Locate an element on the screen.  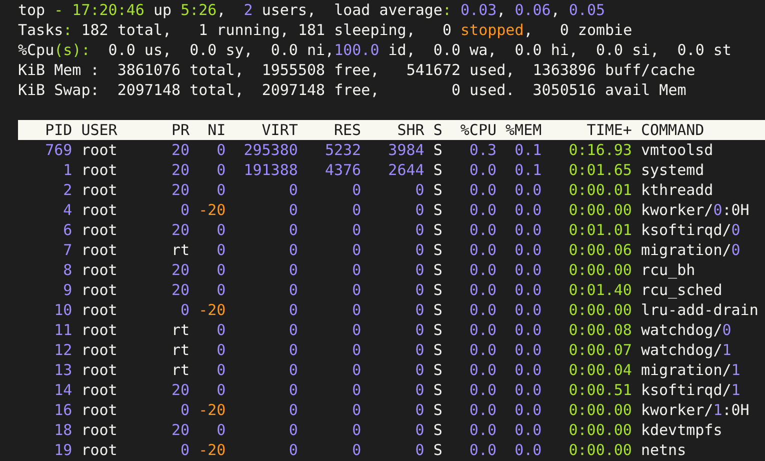
summary-line: %Cpu(s): 0.0 us, 0.0 sy, 0.0 ni,100.0 id, 0.0 wa, 0.0 hi, 0.0 si, 0.0 st is located at coordinates (375, 50).